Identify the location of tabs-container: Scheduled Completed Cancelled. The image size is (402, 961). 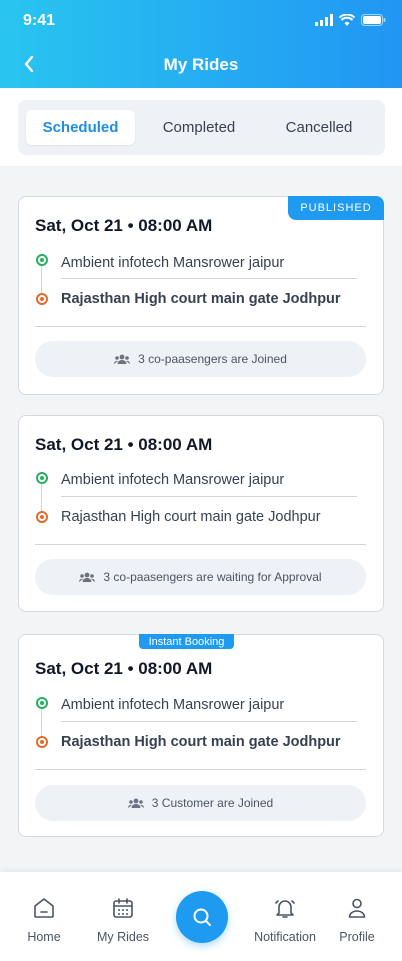
(201, 127).